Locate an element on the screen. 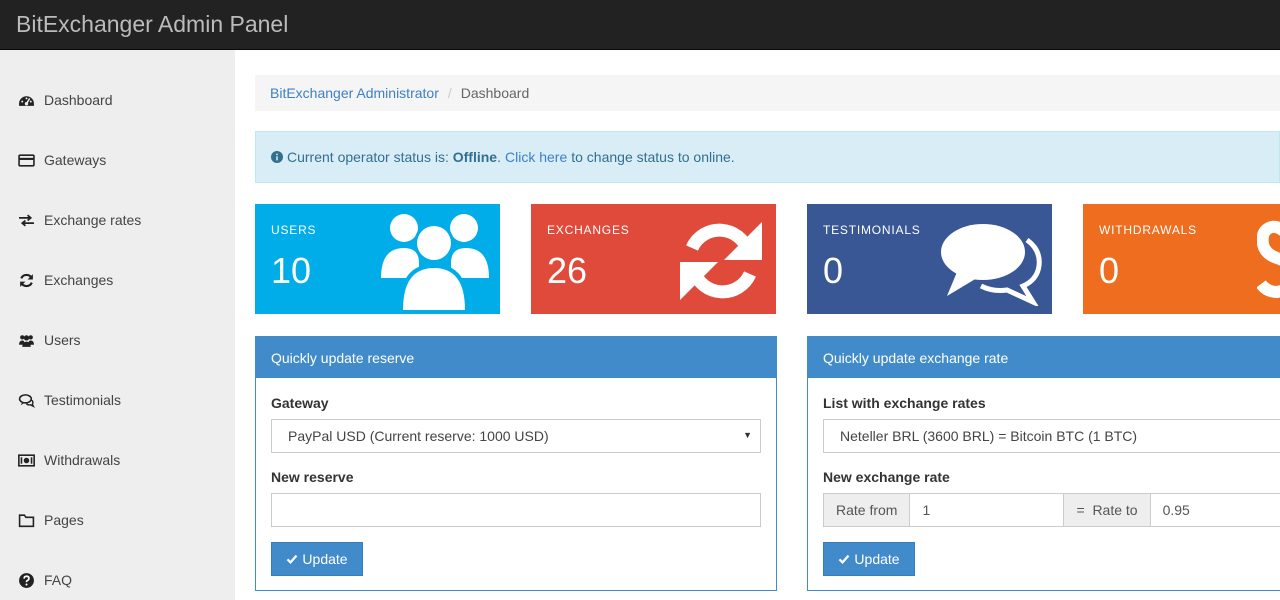  sidebar-item-label: Testimonials is located at coordinates (83, 400).